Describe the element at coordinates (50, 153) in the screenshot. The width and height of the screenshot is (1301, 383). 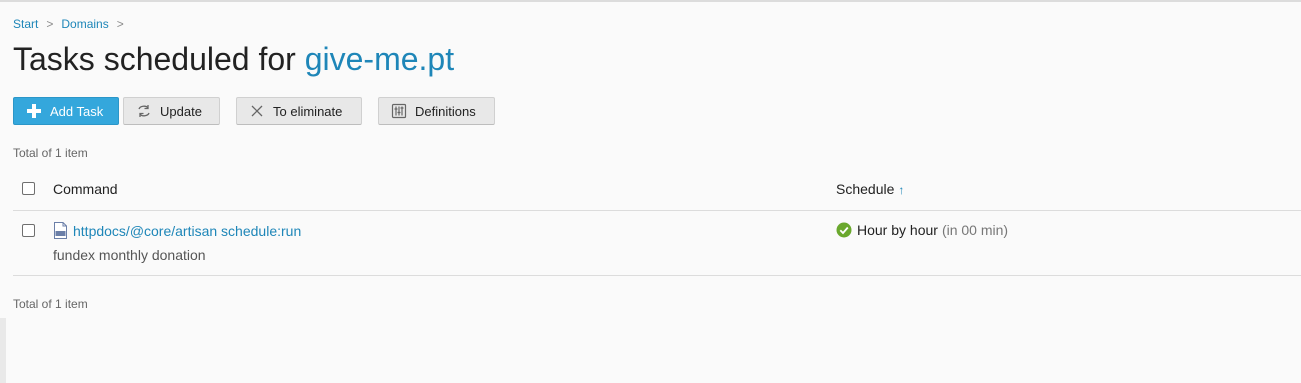
I see `item-count-top: Total of 1 item` at that location.